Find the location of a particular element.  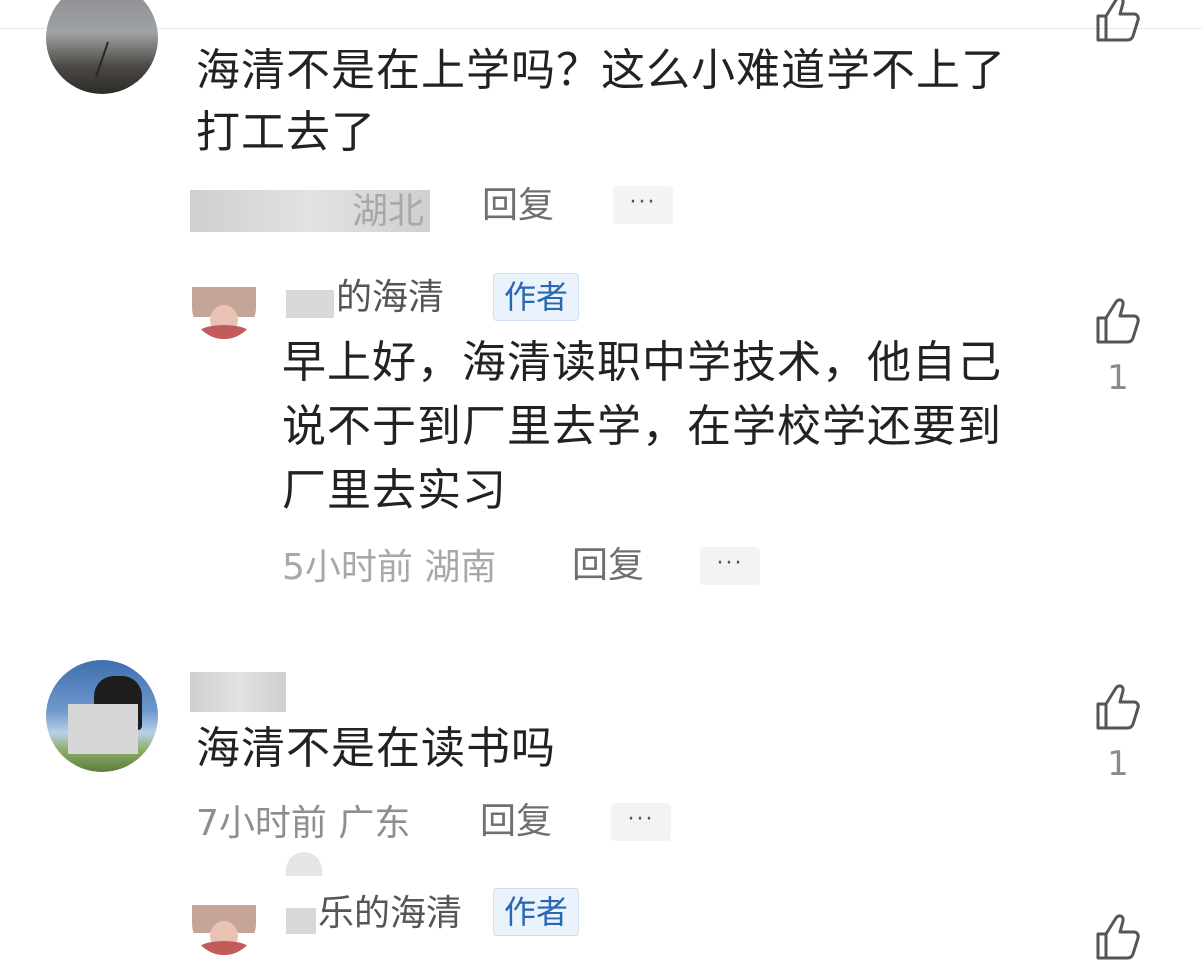

redacted-username is located at coordinates (238, 692).